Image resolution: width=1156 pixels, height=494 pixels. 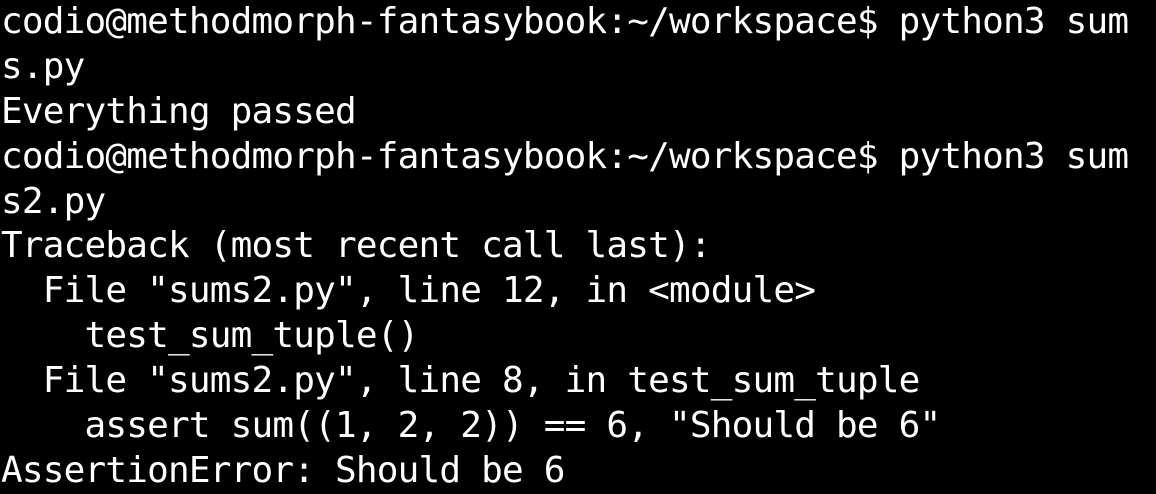 I want to click on terminal-line-traceback-code: test_sum_tuple(), so click(x=210, y=336).